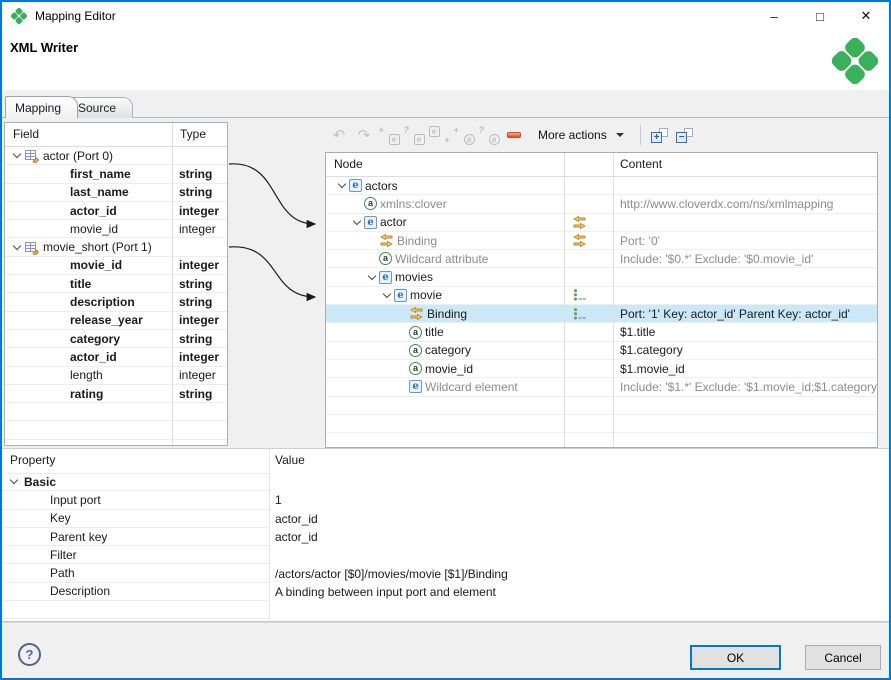 This screenshot has height=680, width=891. Describe the element at coordinates (116, 321) in the screenshot. I see `field-row: release_year integer` at that location.